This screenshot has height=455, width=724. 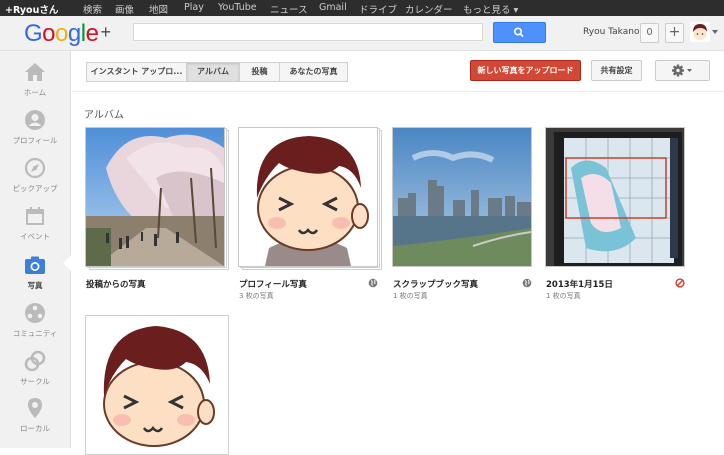 I want to click on topbar-link-images: 画像, so click(x=124, y=9).